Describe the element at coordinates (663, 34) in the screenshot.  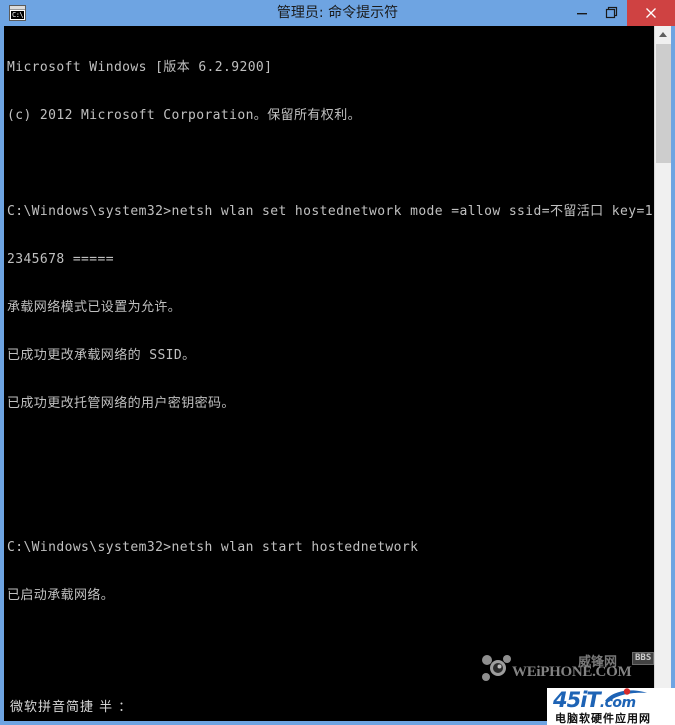
I see `scrollbar-up-button` at that location.